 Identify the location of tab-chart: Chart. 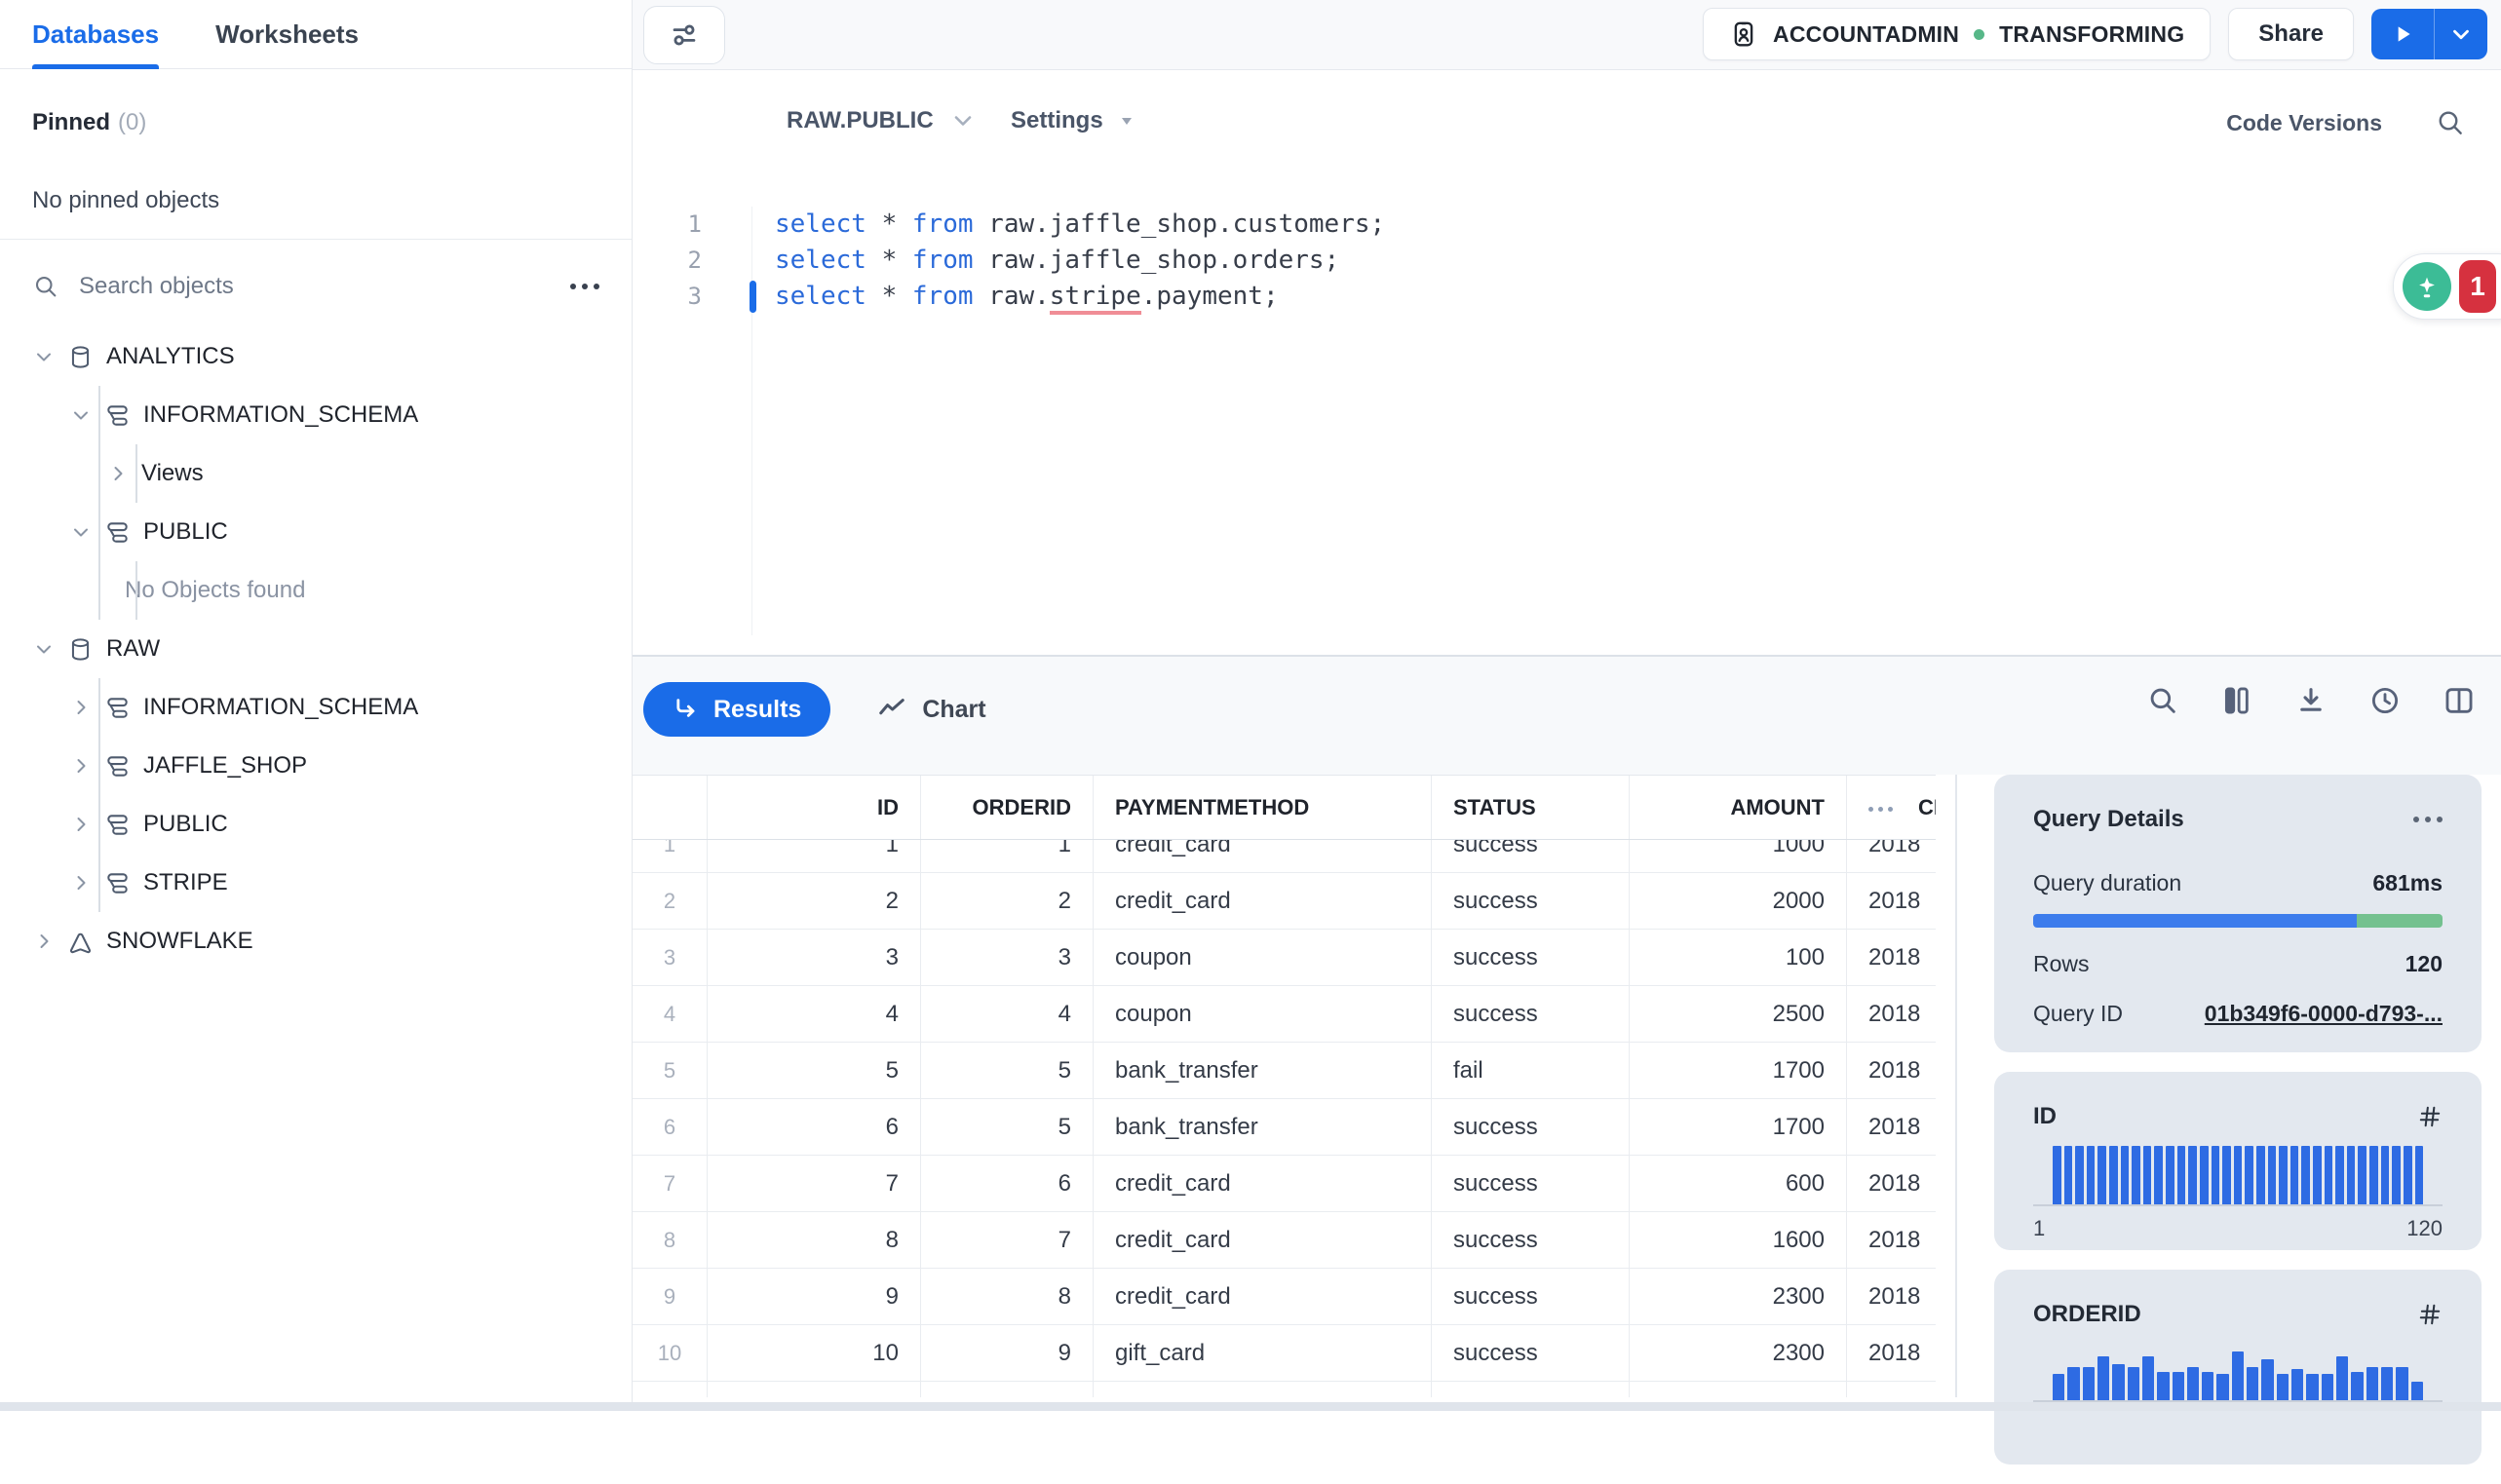
(931, 709).